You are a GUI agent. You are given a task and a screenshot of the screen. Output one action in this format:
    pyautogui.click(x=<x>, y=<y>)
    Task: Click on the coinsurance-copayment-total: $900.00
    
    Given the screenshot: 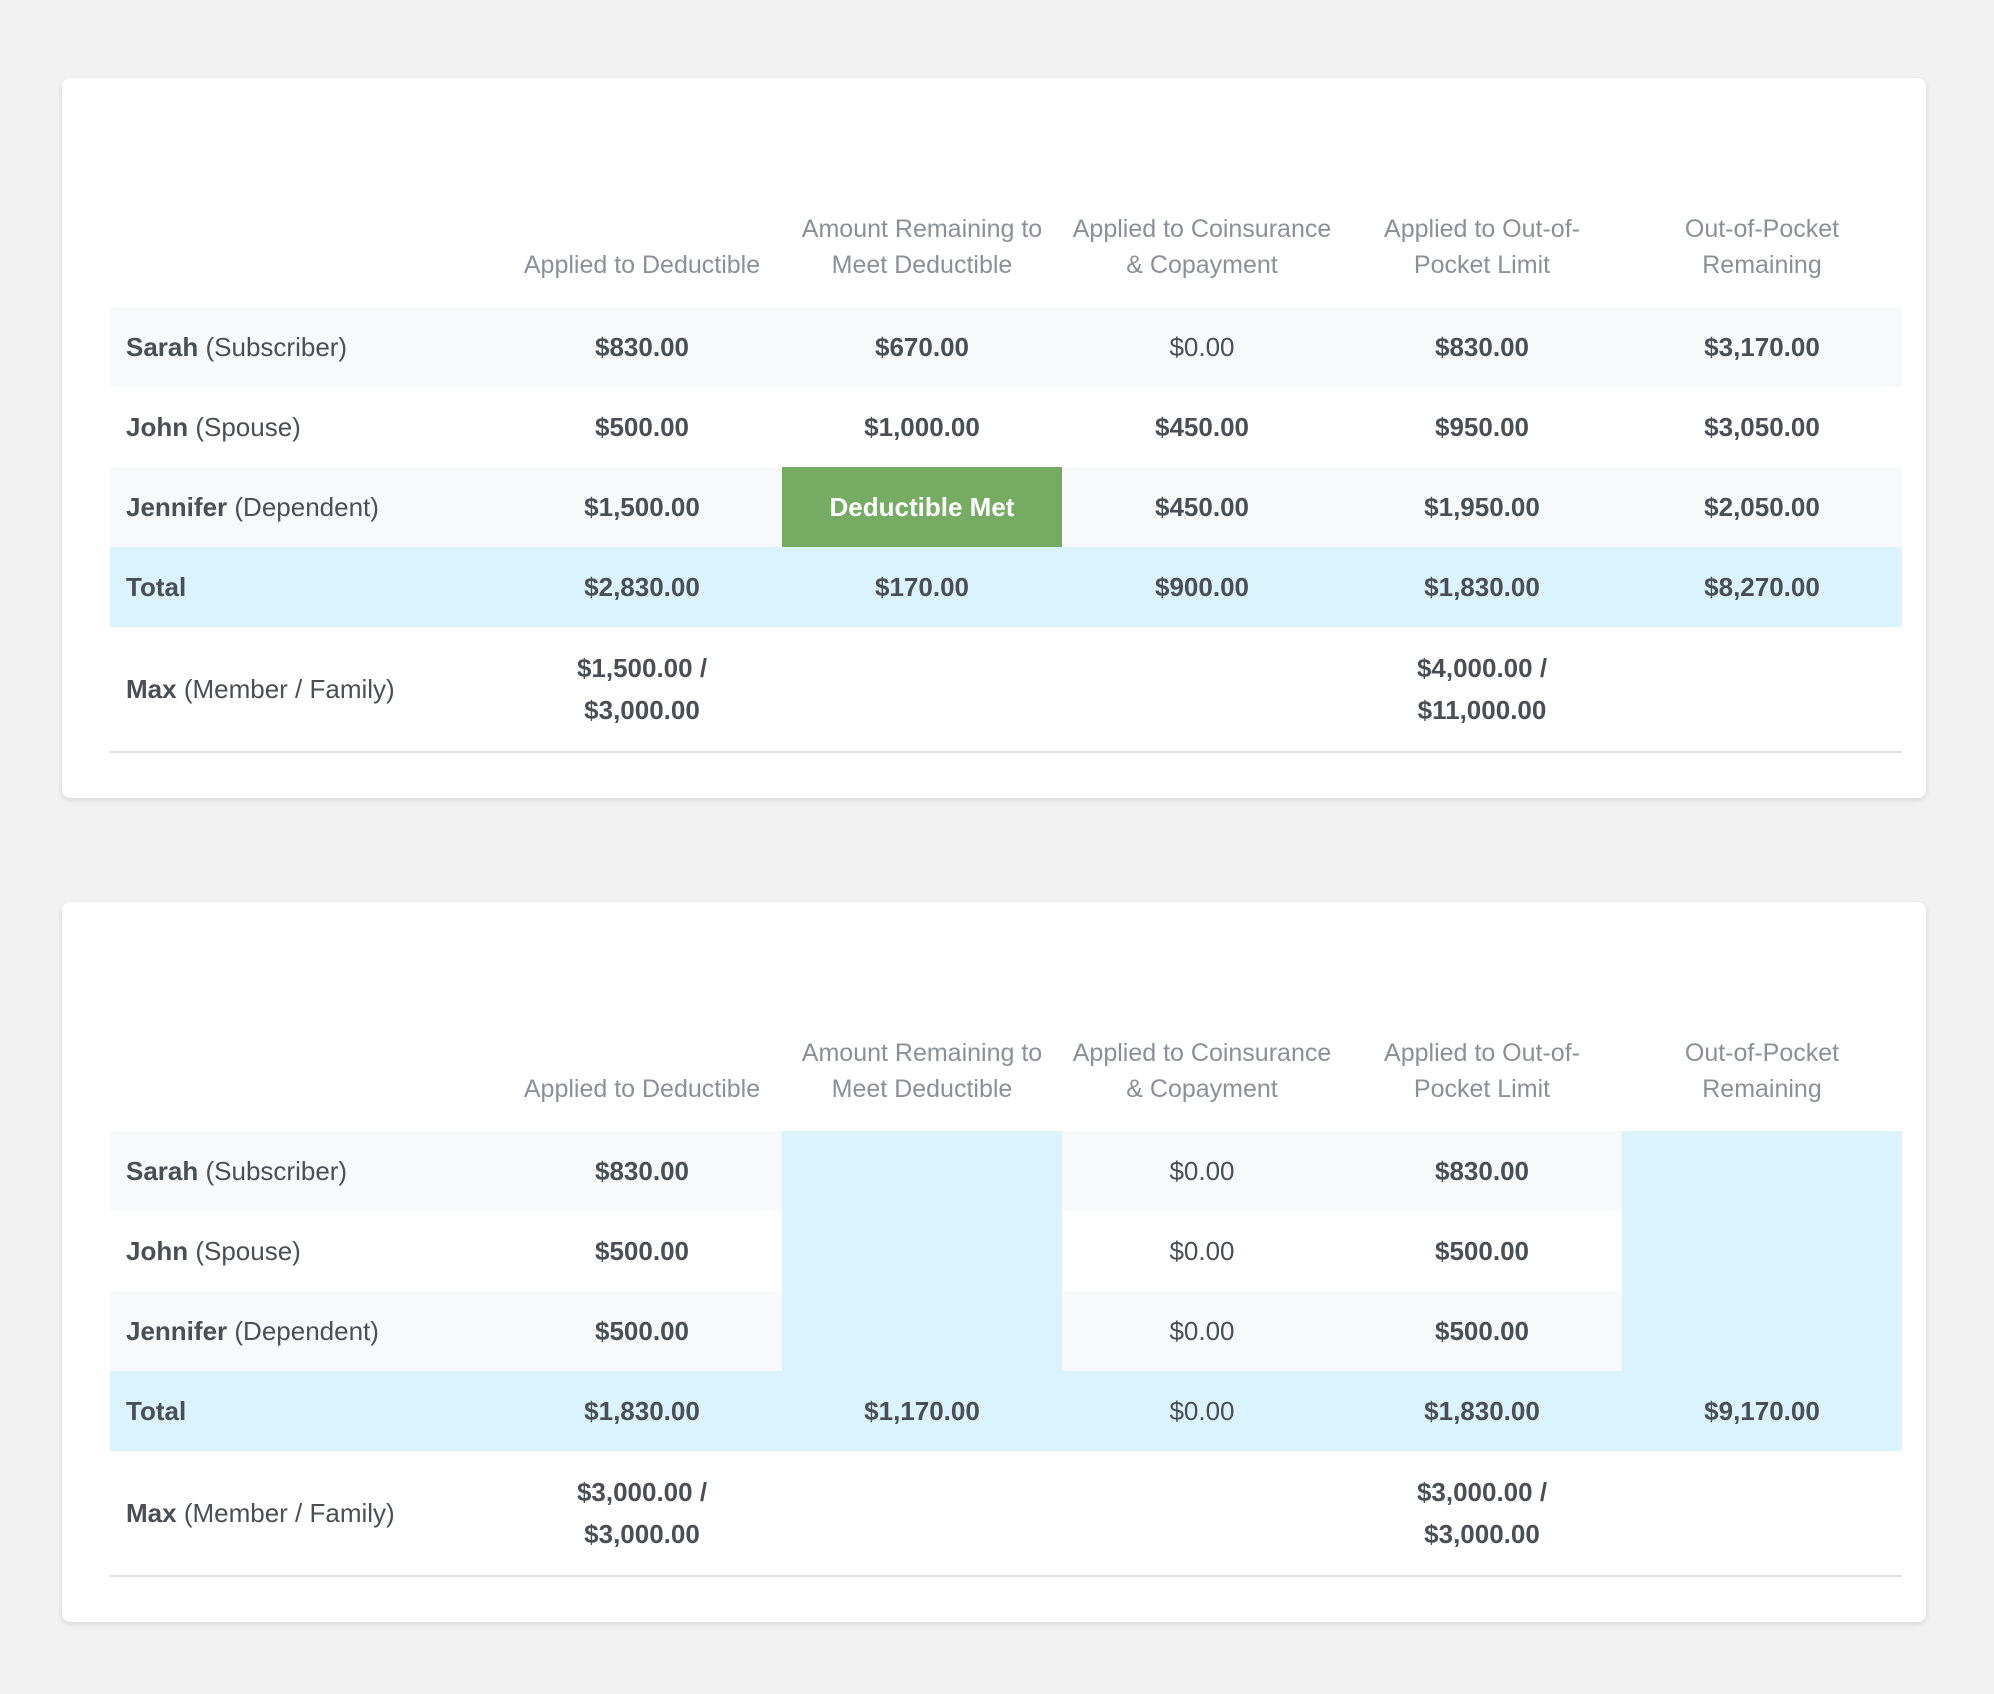 What is the action you would take?
    pyautogui.click(x=1202, y=587)
    